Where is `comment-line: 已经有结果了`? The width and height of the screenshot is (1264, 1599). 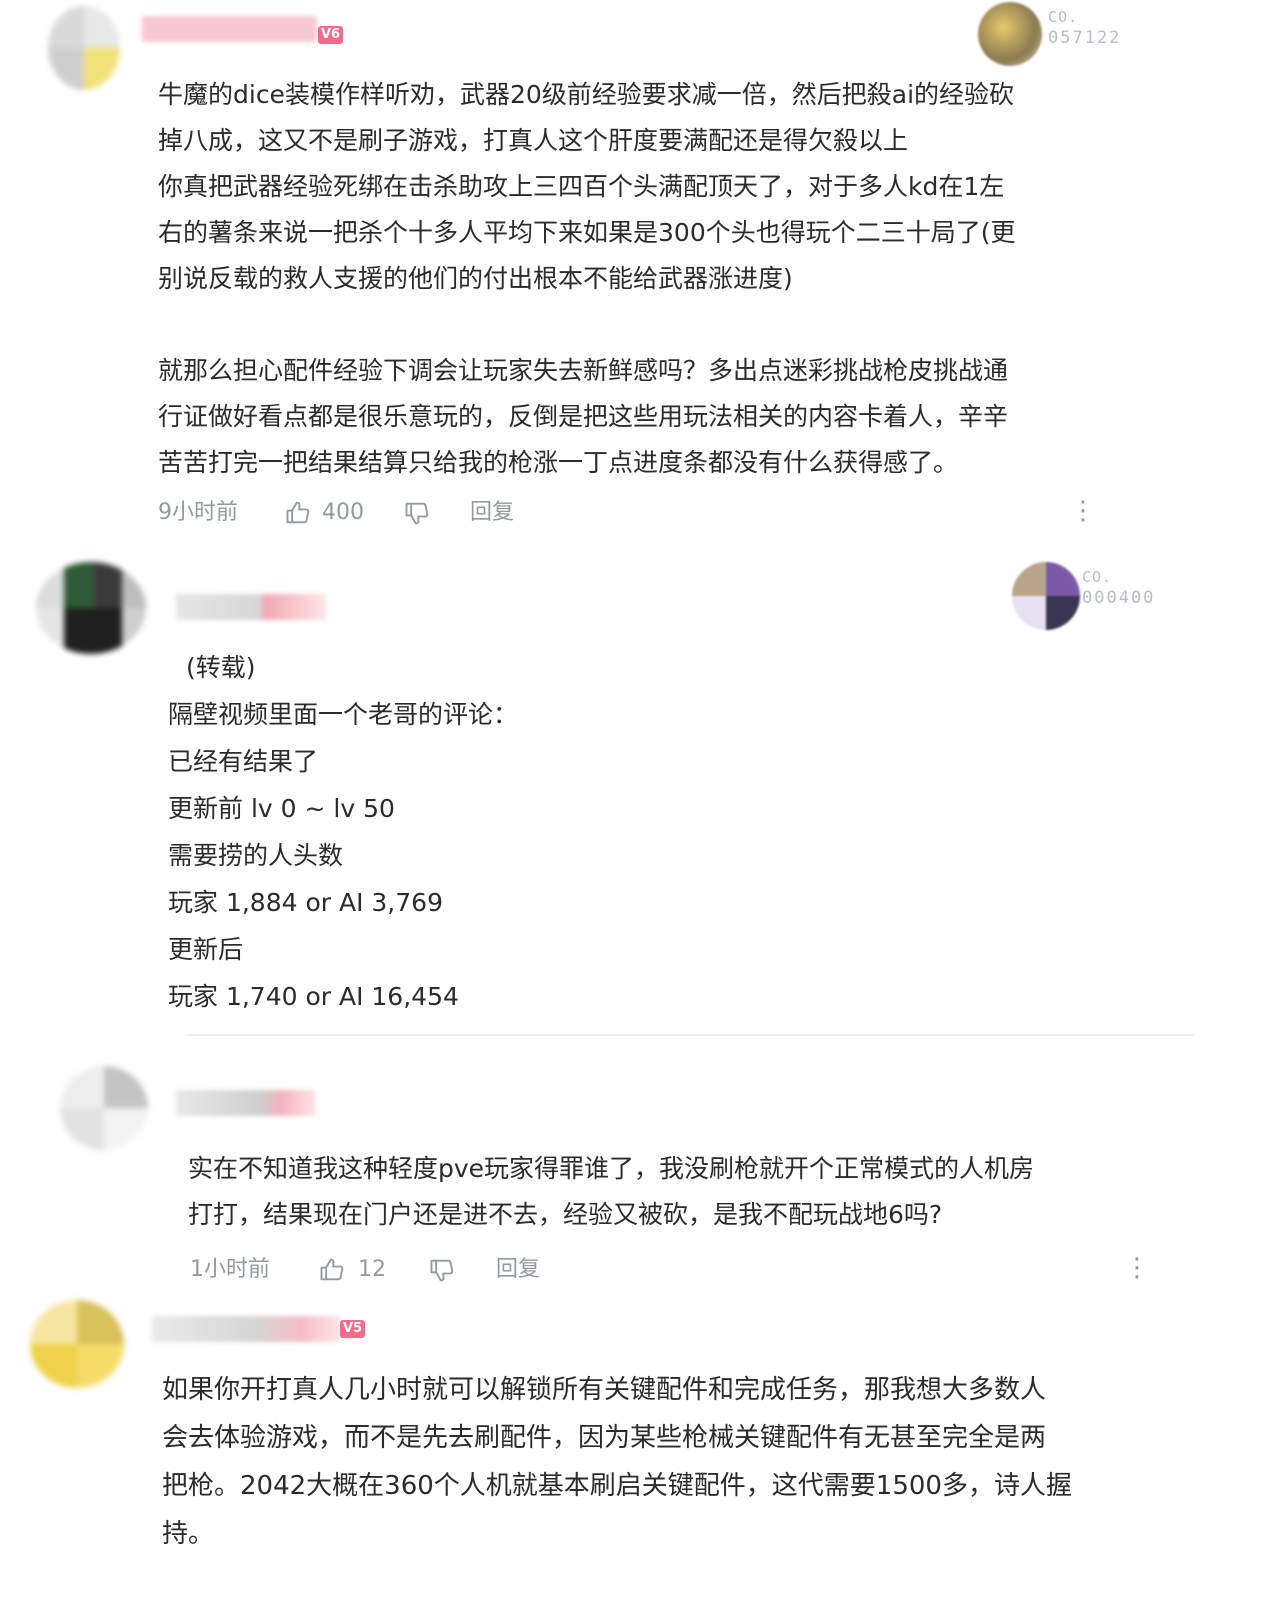 comment-line: 已经有结果了 is located at coordinates (243, 761).